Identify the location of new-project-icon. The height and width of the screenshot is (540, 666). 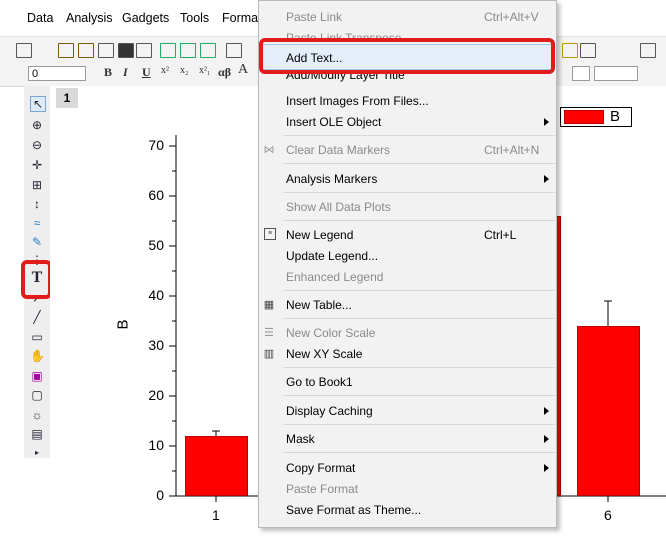
(24, 50).